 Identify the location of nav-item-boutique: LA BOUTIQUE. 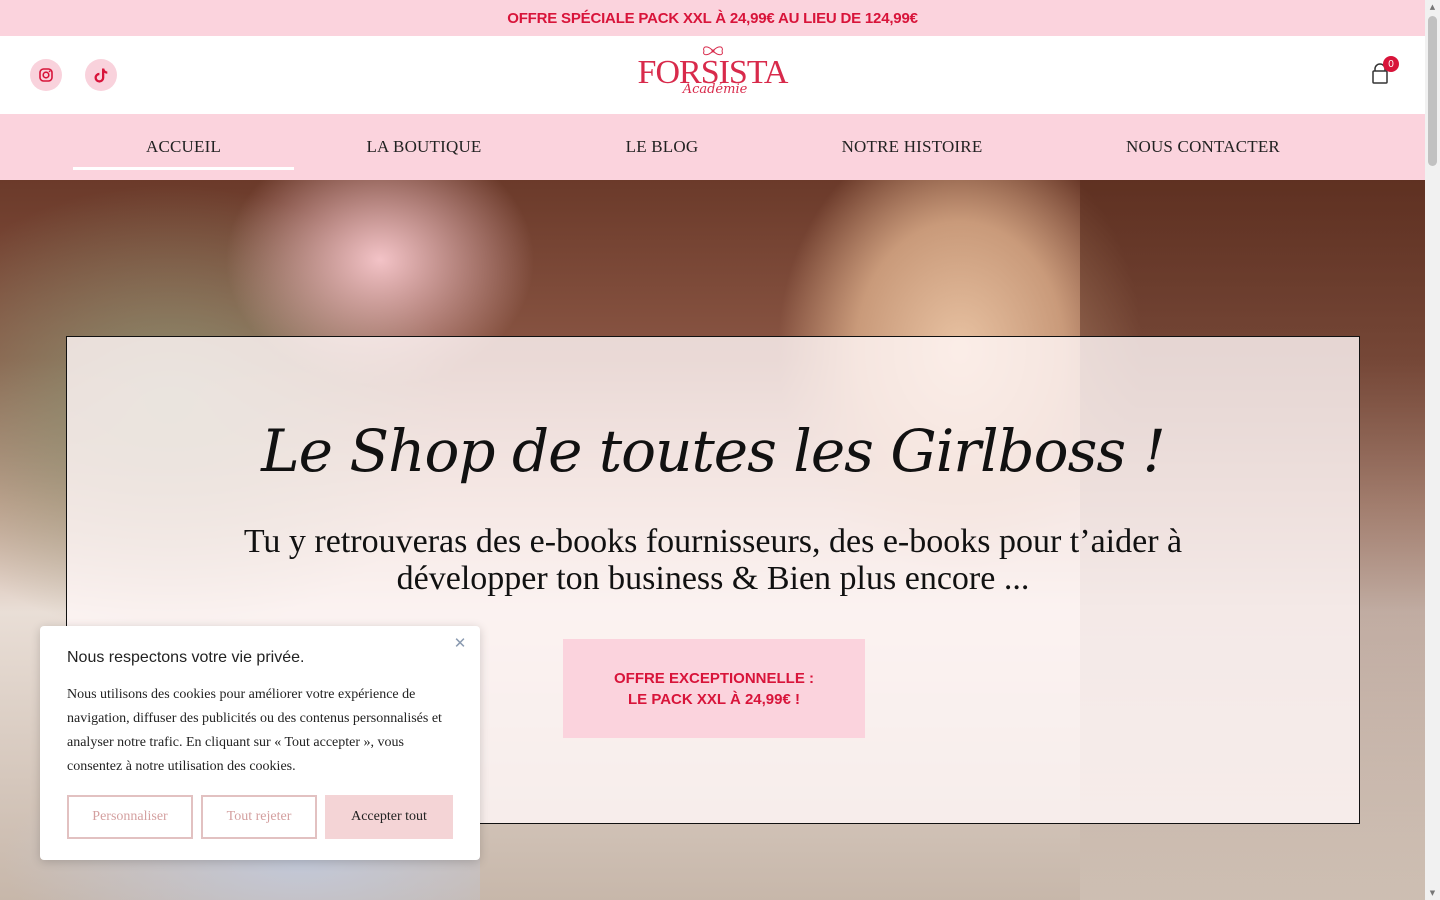
(424, 147).